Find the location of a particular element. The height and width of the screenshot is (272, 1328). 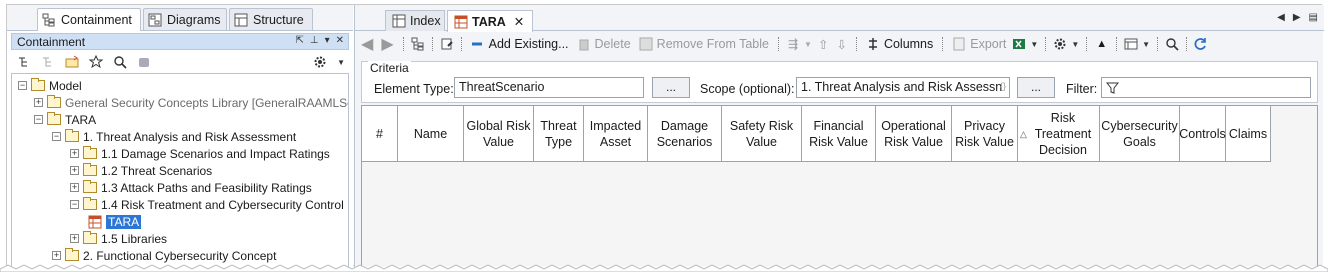

column-header: Financial Risk Value is located at coordinates (839, 134).